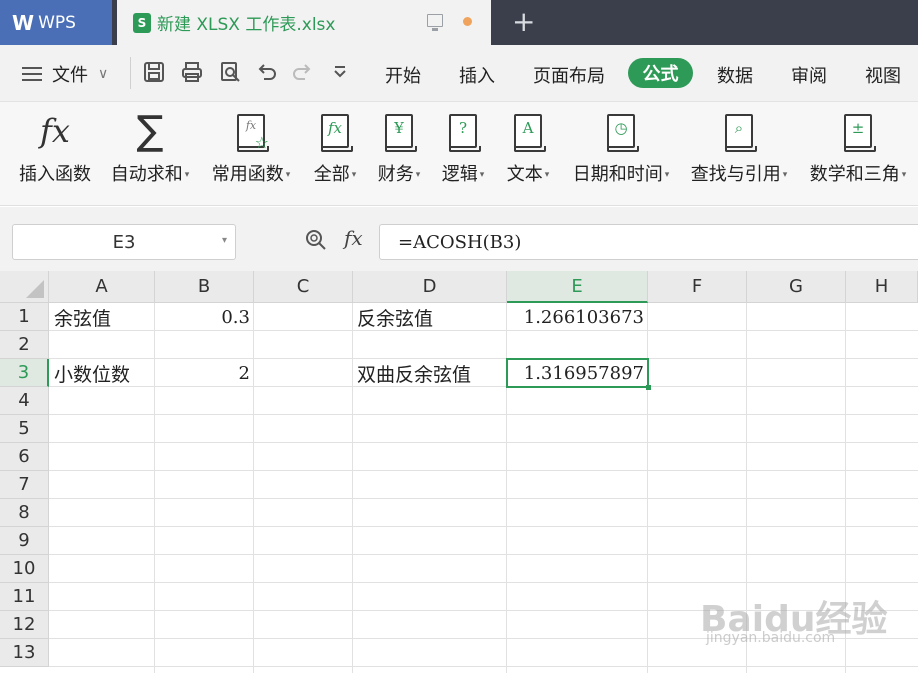  What do you see at coordinates (24, 429) in the screenshot?
I see `row-header-5: 5` at bounding box center [24, 429].